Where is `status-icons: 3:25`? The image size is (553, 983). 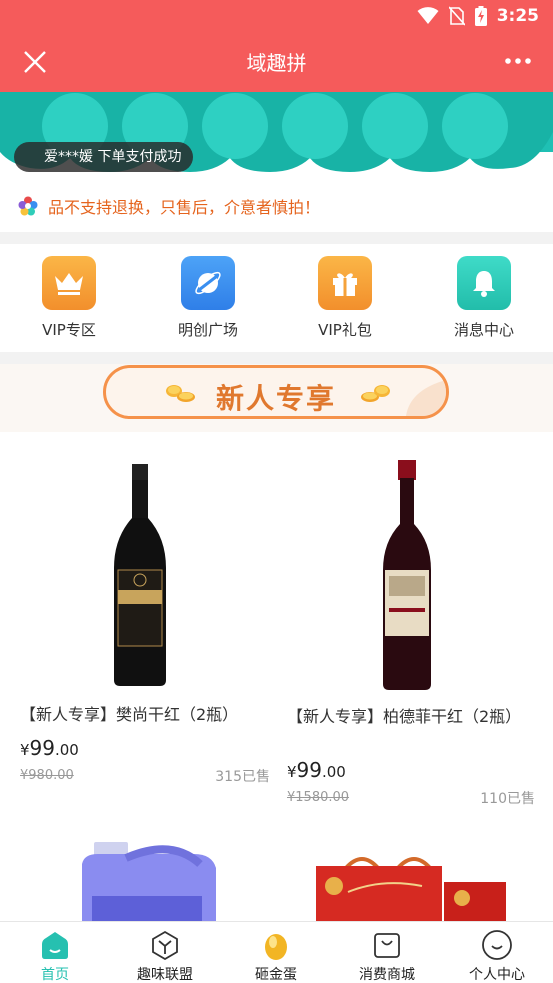
status-icons: 3:25 is located at coordinates (478, 16).